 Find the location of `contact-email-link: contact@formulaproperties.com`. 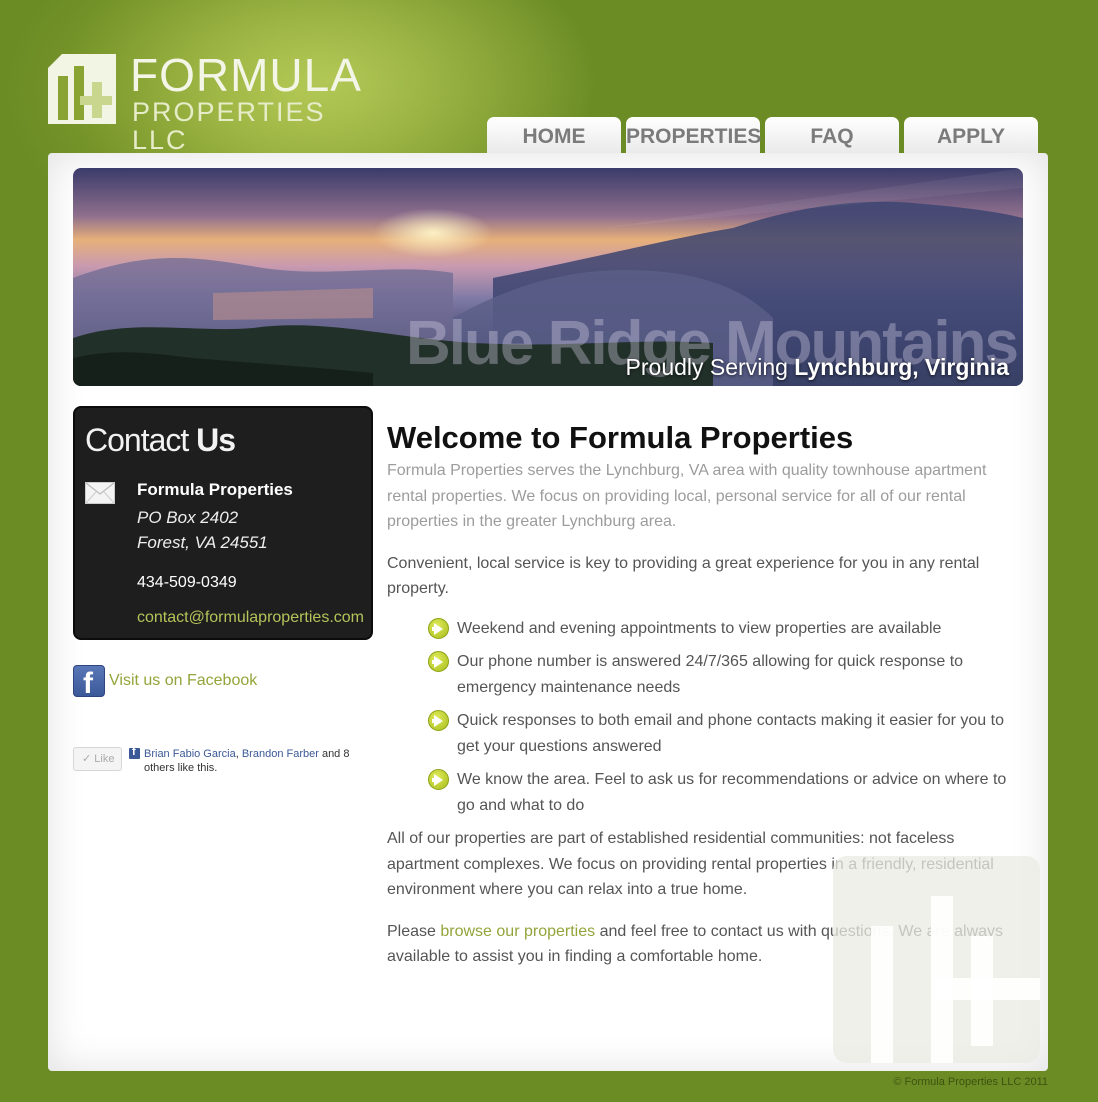

contact-email-link: contact@formulaproperties.com is located at coordinates (250, 618).